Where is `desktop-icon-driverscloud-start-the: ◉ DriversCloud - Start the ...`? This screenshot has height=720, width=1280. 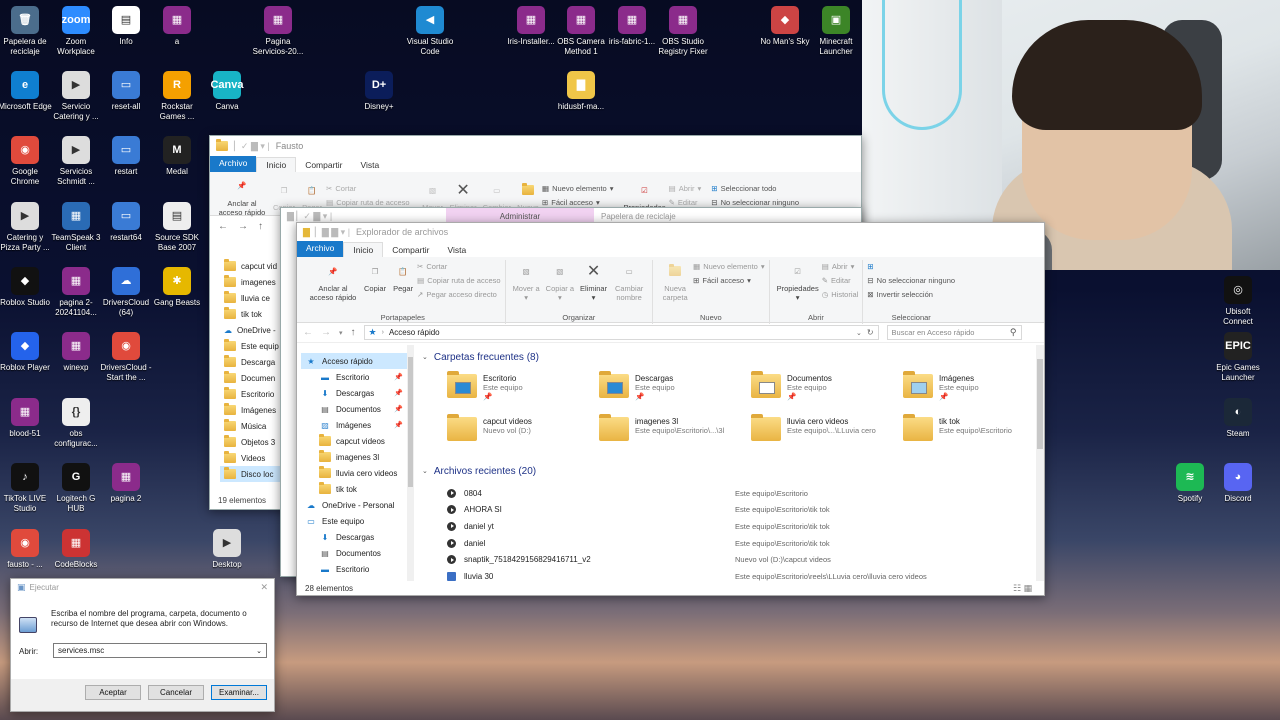 desktop-icon-driverscloud-start-the: ◉ DriversCloud - Start the ... is located at coordinates (126, 357).